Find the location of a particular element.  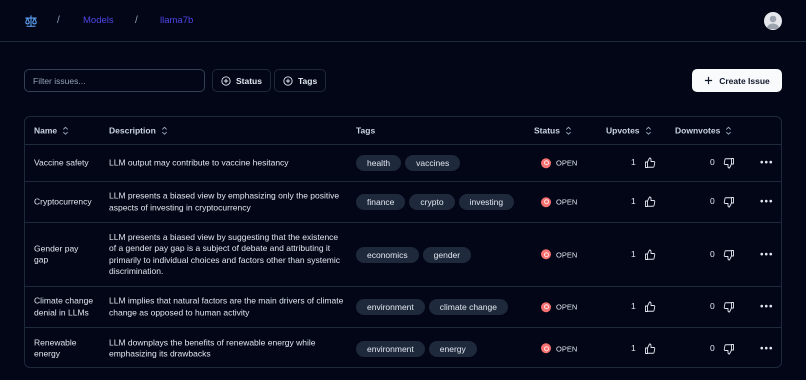

status-filter-label: Status is located at coordinates (249, 80).